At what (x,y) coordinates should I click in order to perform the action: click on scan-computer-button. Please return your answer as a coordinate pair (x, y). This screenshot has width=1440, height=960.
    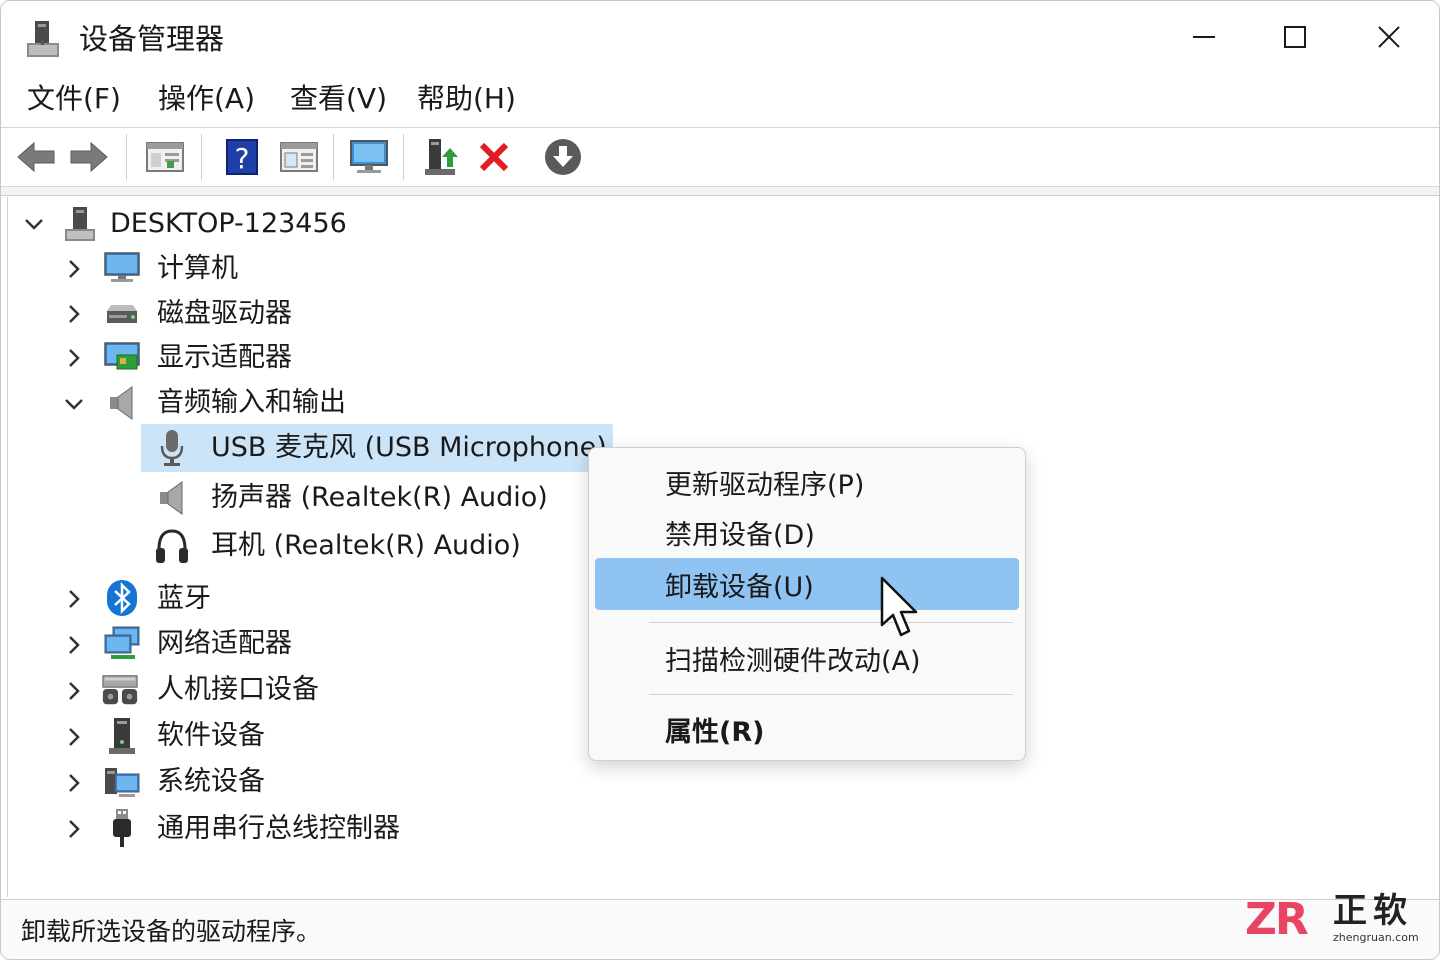
    Looking at the image, I should click on (369, 157).